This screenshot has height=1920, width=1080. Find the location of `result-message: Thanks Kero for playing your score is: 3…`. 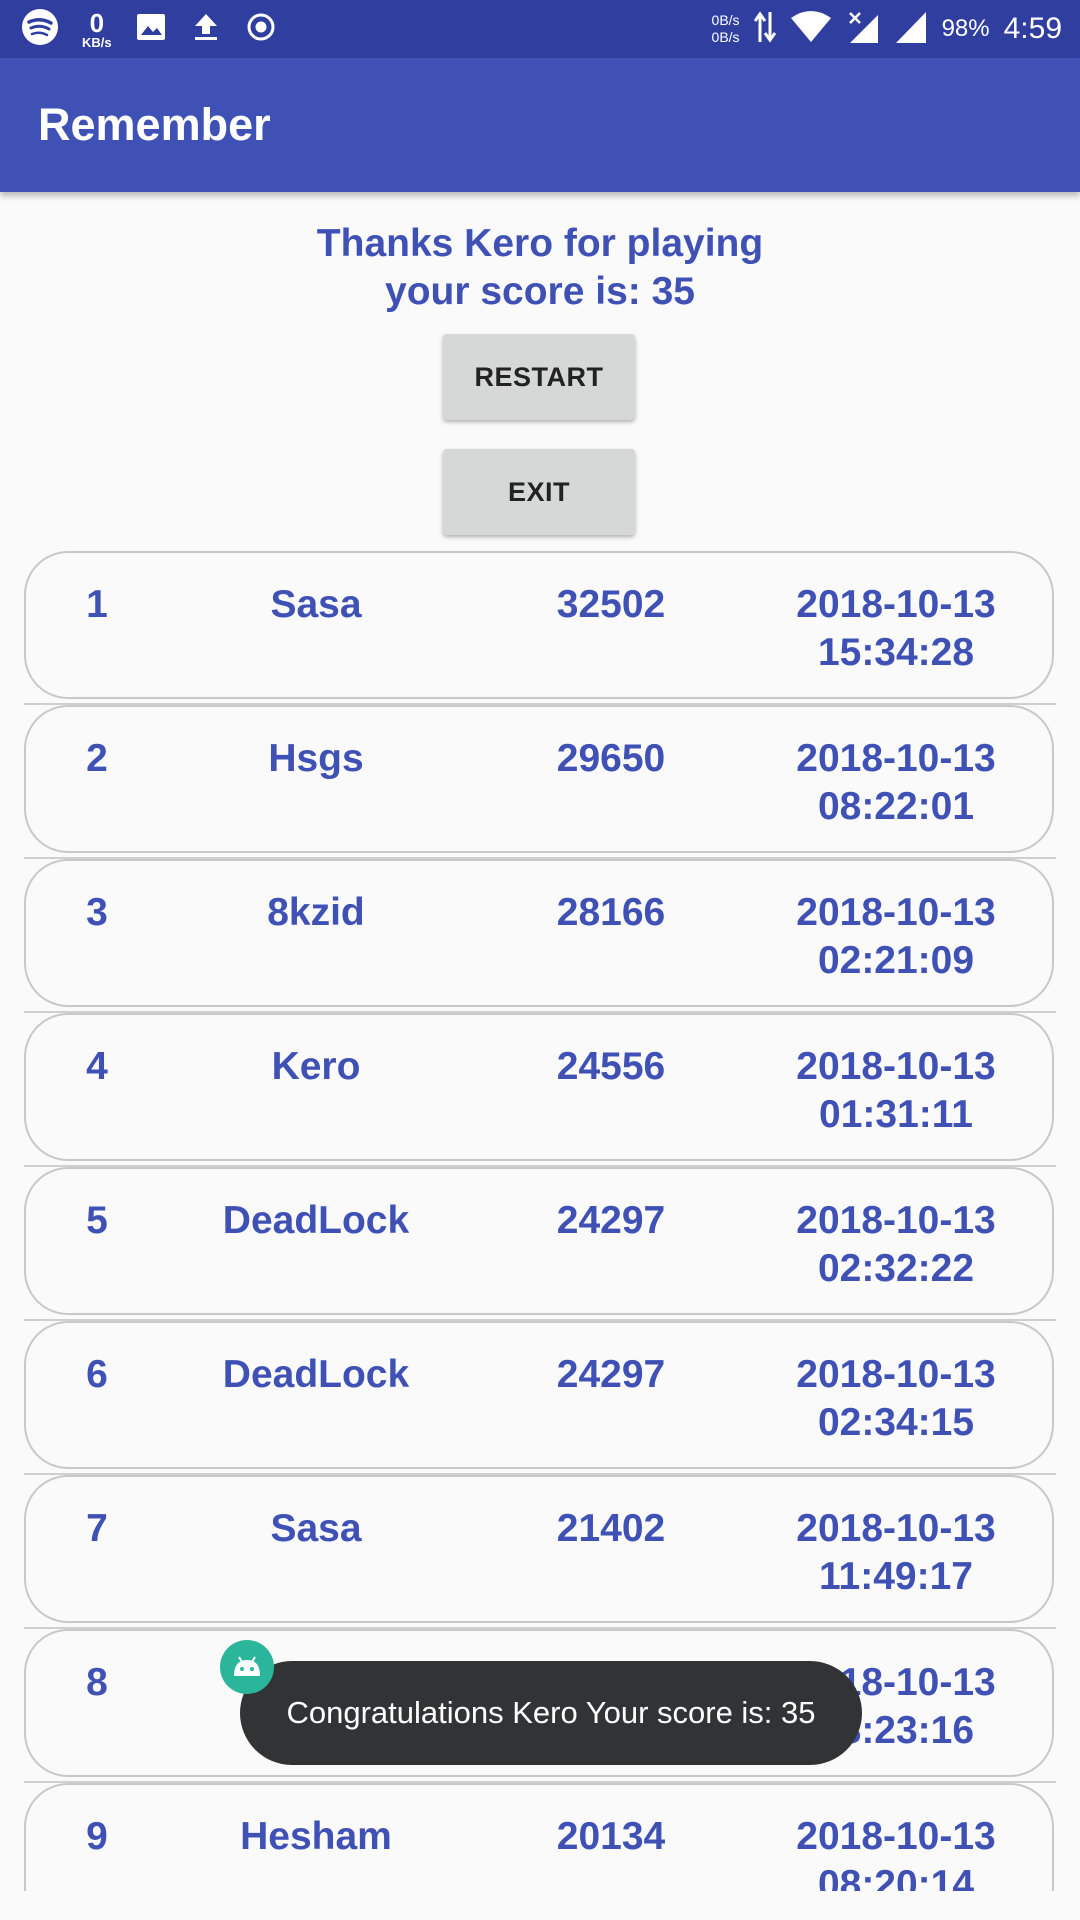

result-message: Thanks Kero for playing your score is: 3… is located at coordinates (540, 268).